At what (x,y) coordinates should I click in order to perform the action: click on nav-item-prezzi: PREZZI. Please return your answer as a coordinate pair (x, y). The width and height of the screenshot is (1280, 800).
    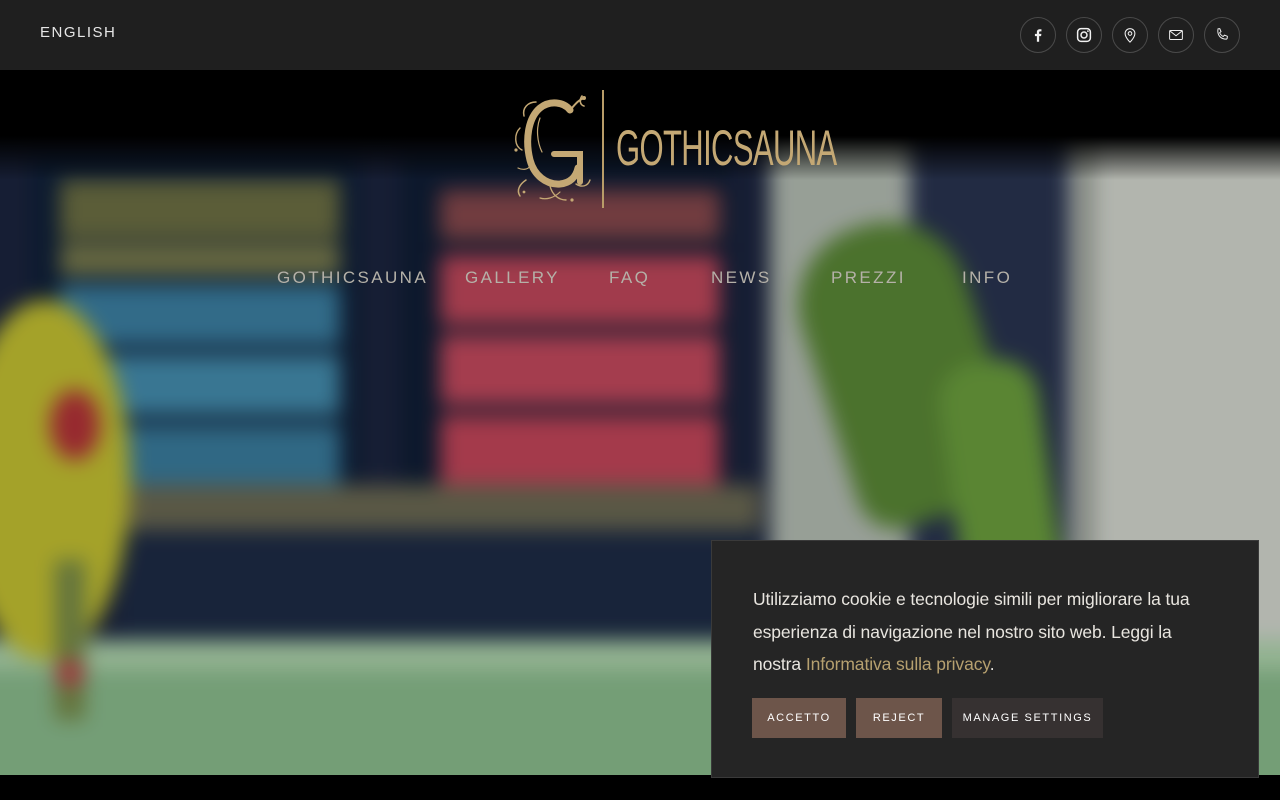
    Looking at the image, I should click on (868, 278).